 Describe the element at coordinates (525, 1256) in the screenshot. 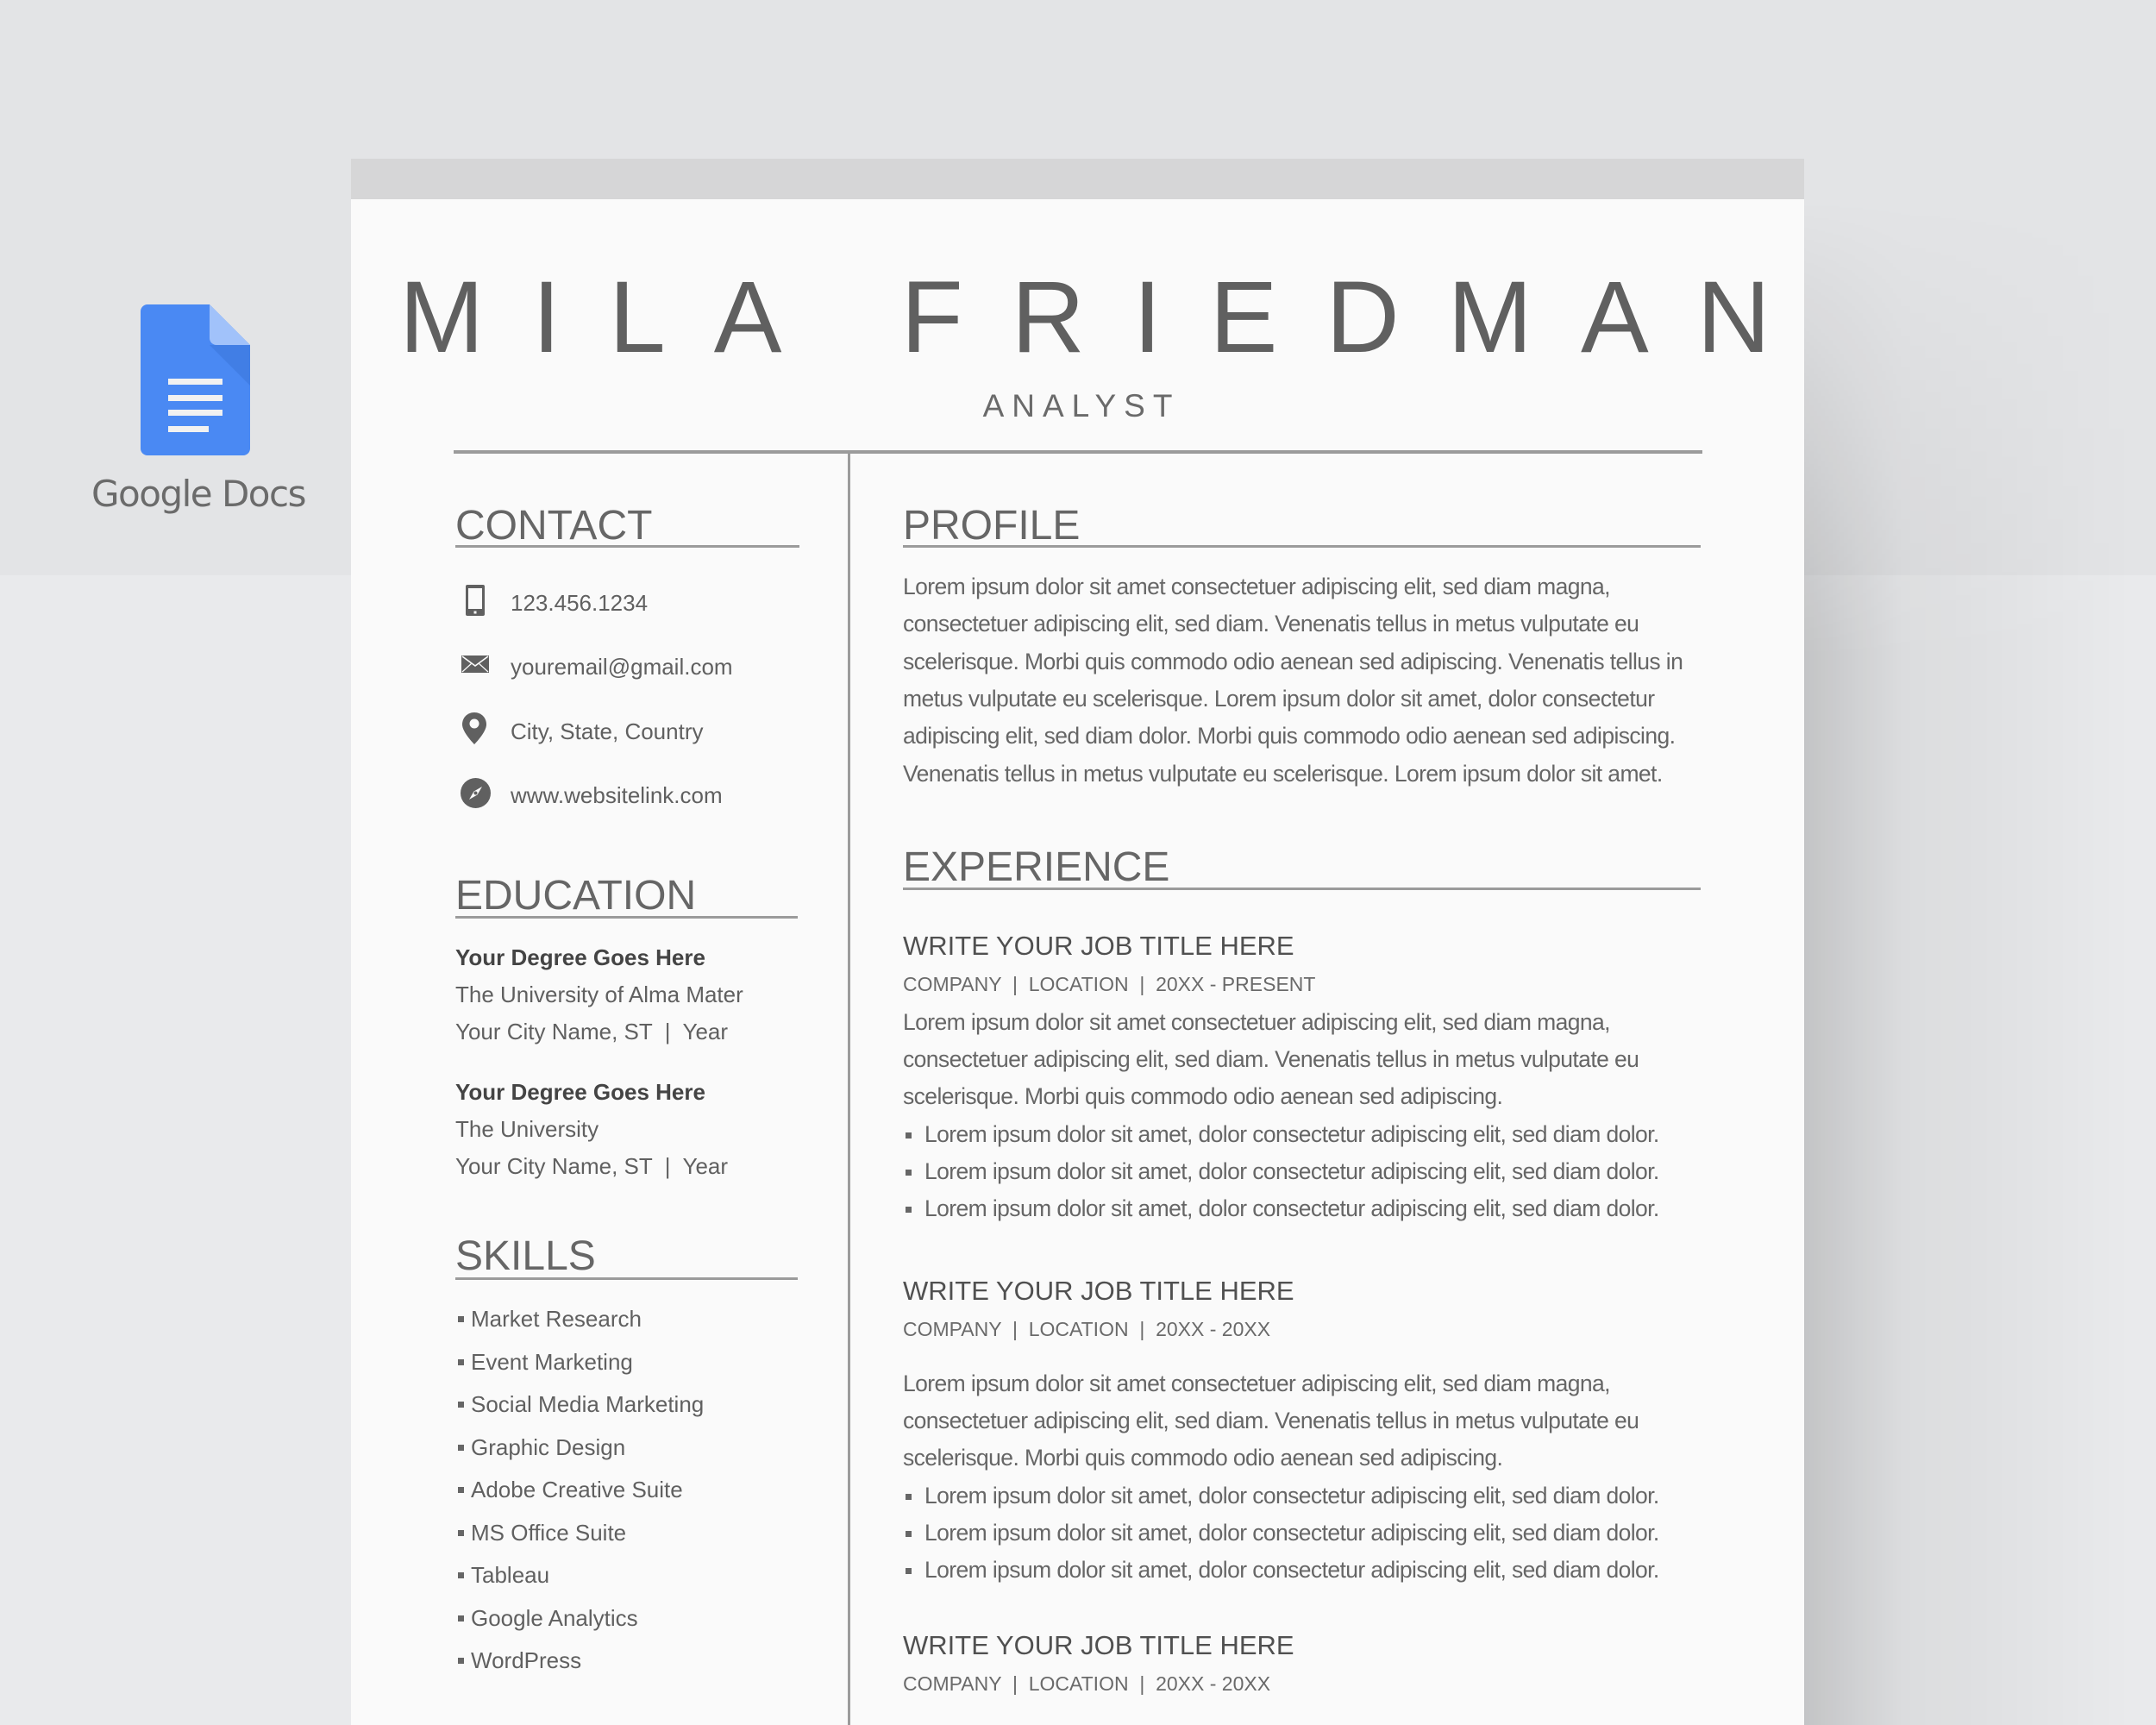

I see `skills-heading: SKILLS` at that location.